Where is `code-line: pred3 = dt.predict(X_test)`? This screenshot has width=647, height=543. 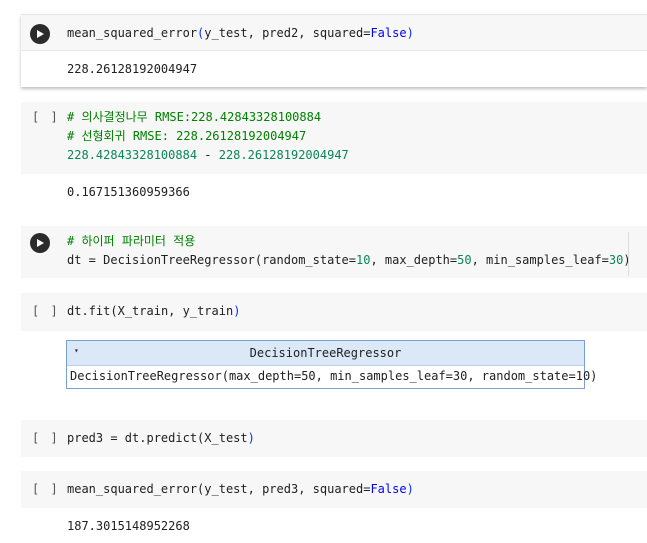
code-line: pred3 = dt.predict(X_test) is located at coordinates (161, 438).